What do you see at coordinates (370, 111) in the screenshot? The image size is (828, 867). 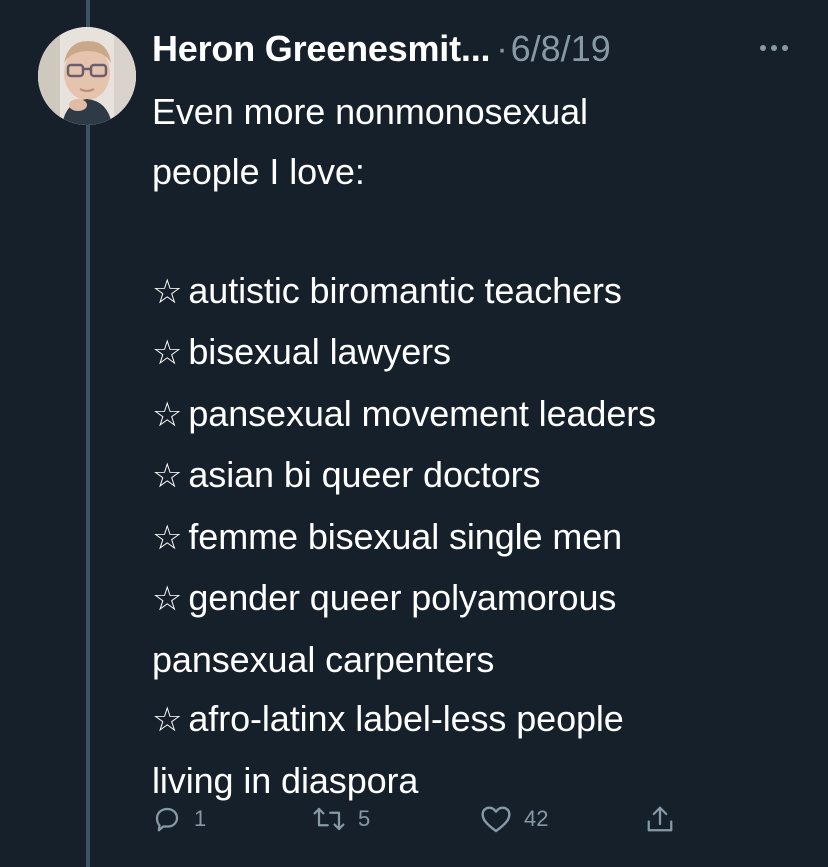 I see `tweet-line: Even more nonmonosexual` at bounding box center [370, 111].